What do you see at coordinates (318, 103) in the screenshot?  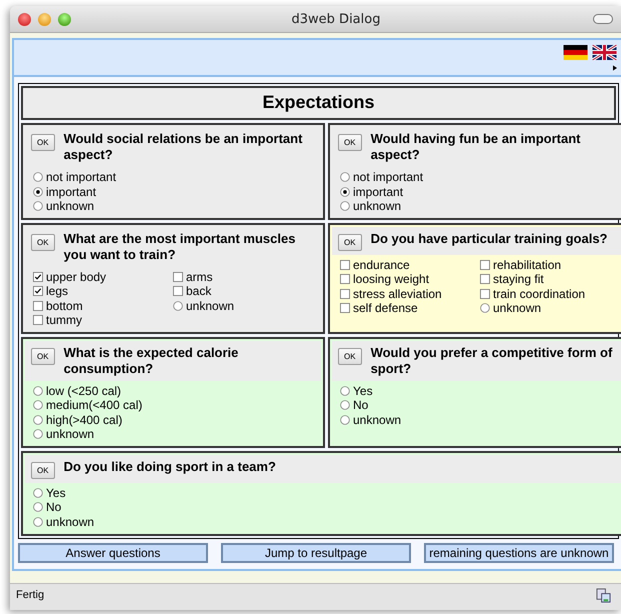 I see `page-heading: Expectations` at bounding box center [318, 103].